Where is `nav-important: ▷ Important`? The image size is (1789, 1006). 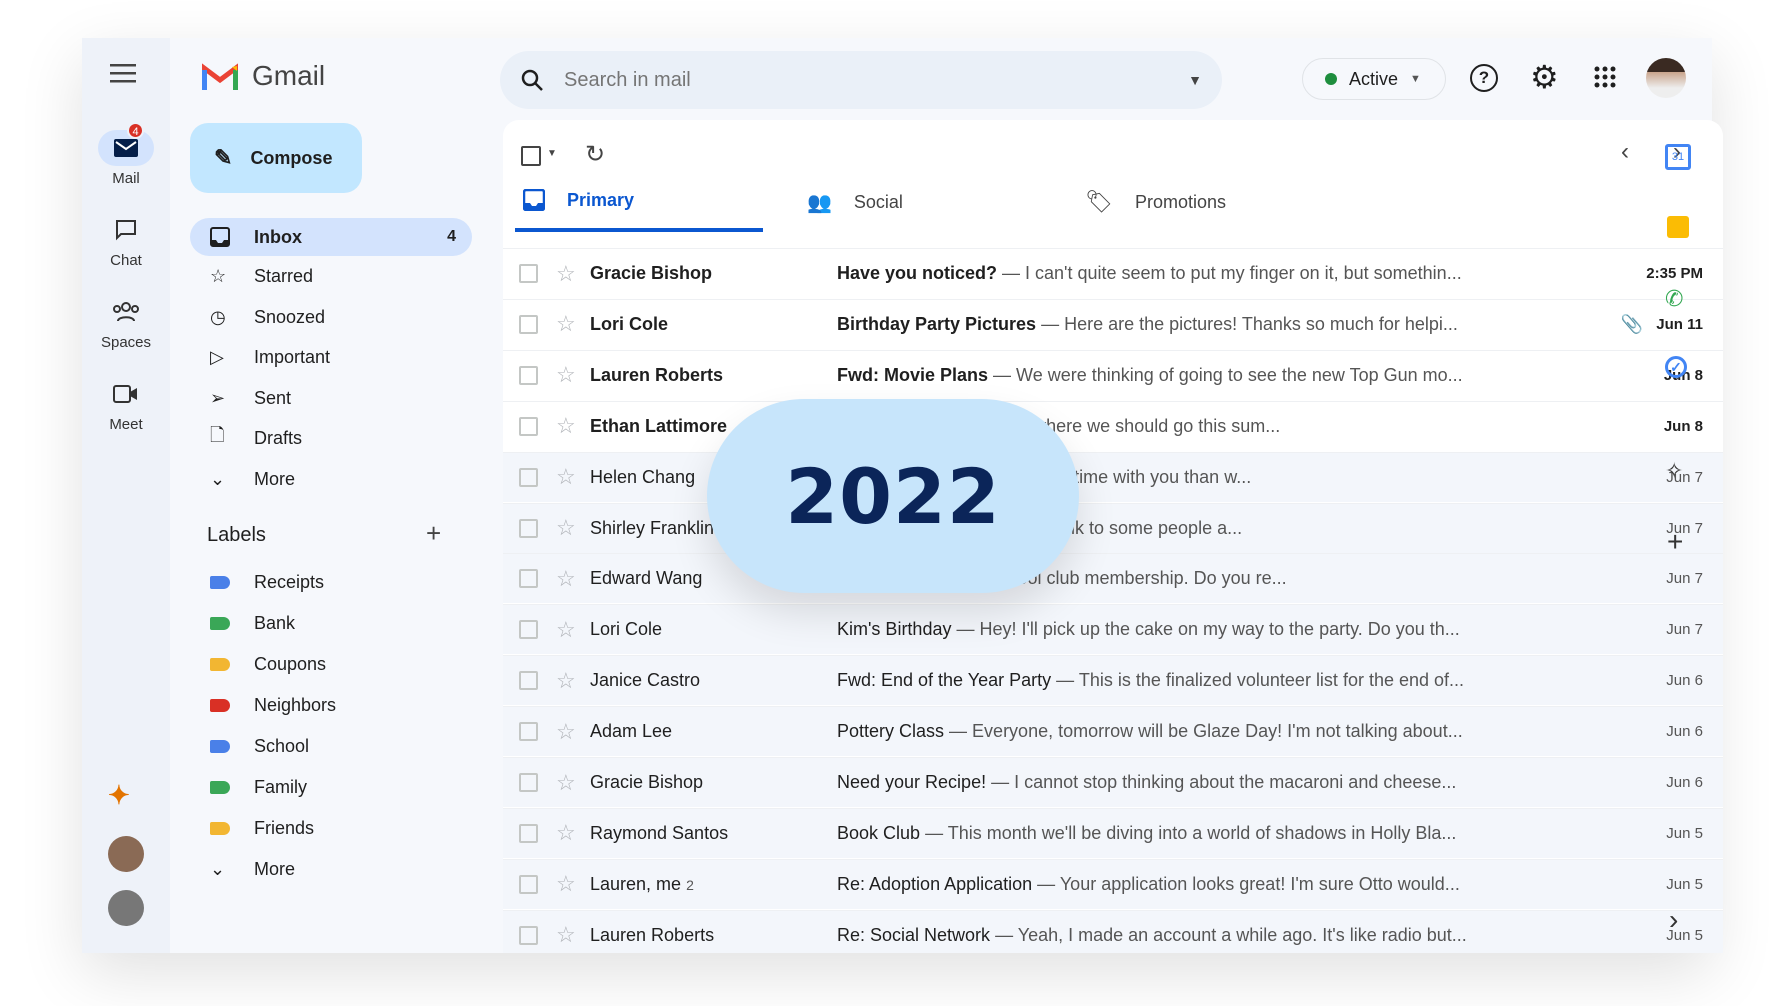
nav-important: ▷ Important is located at coordinates (331, 357).